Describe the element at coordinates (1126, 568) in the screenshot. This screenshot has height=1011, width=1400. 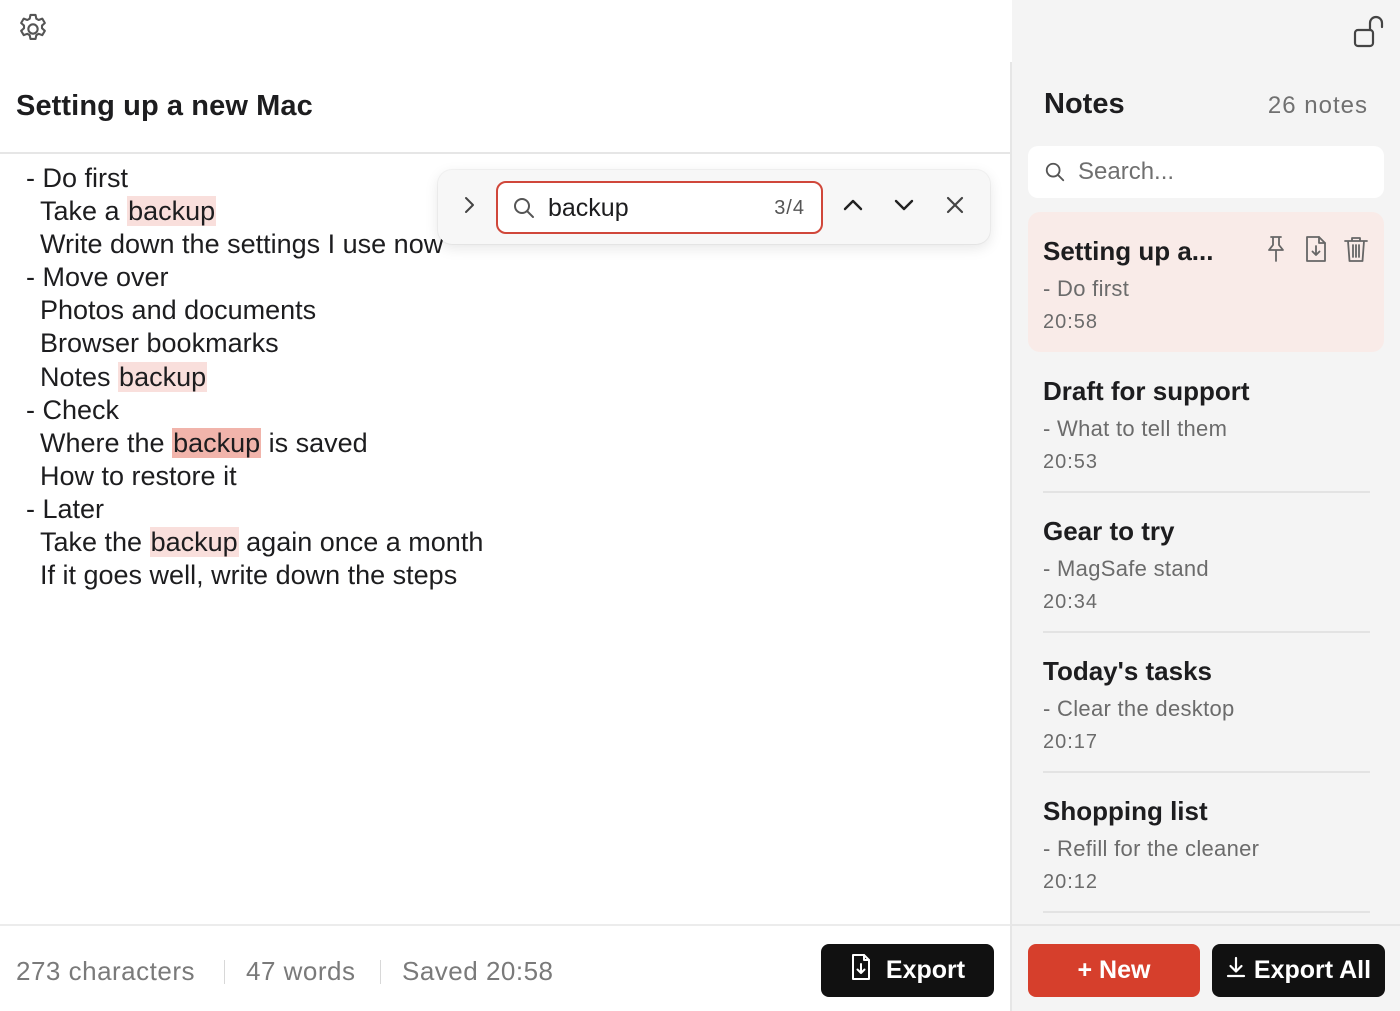
I see `note-item-snippet: - MagSafe stand` at that location.